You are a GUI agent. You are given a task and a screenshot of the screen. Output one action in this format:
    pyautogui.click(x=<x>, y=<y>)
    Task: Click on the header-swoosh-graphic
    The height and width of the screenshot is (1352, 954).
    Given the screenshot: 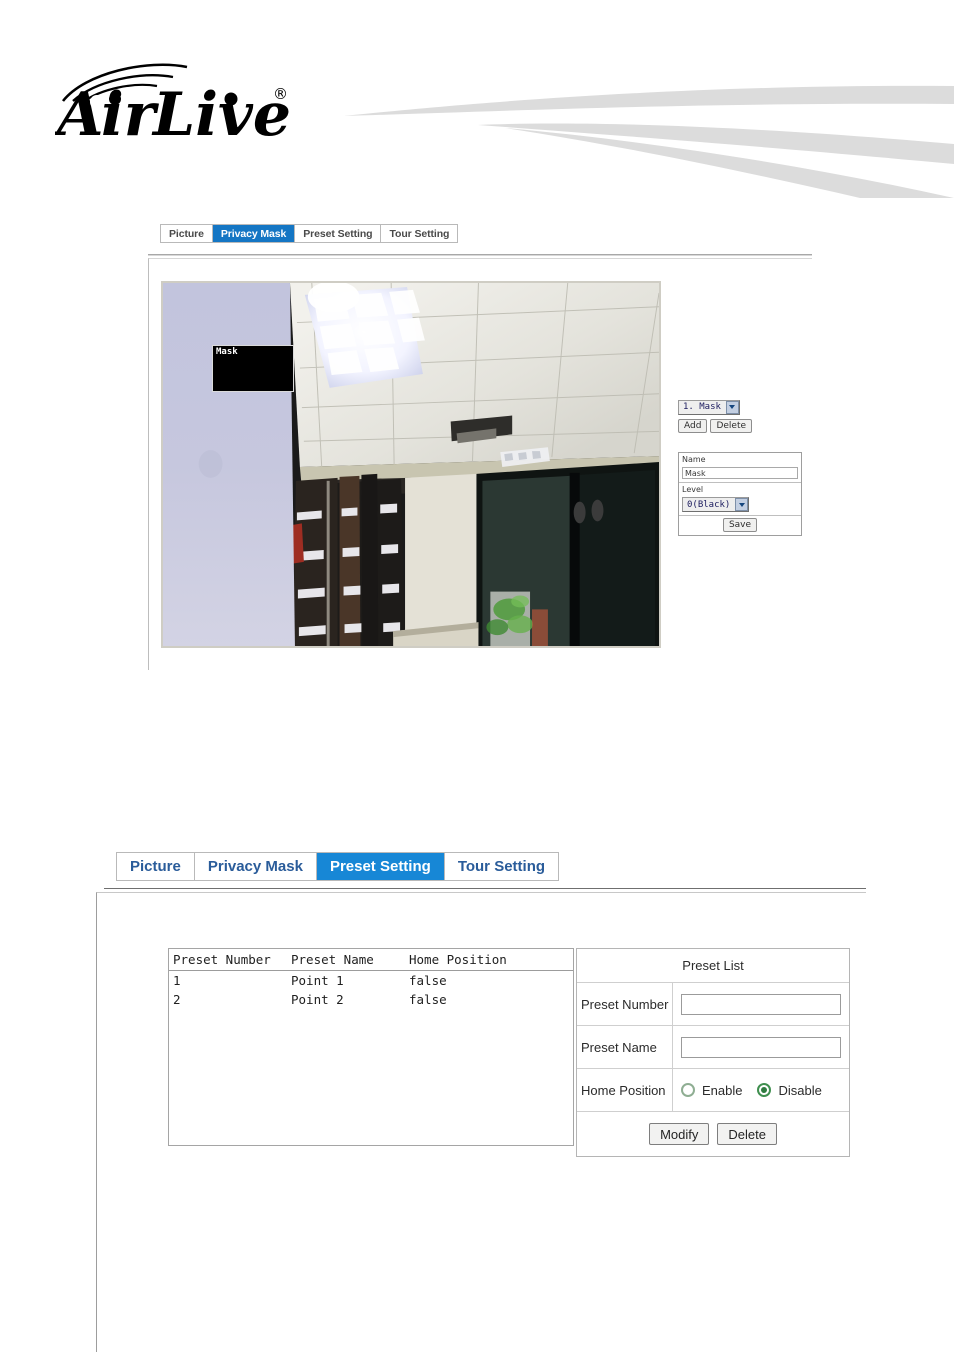 What is the action you would take?
    pyautogui.click(x=627, y=128)
    